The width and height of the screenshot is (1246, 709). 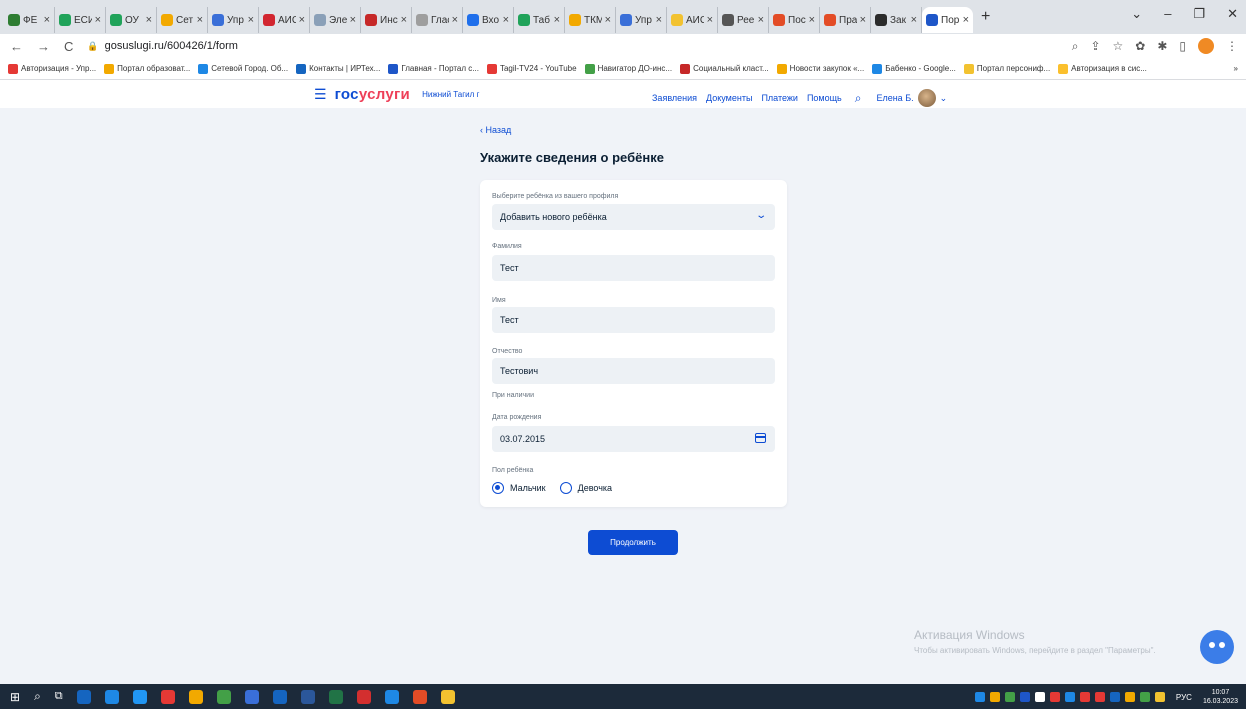 What do you see at coordinates (633, 320) in the screenshot?
I see `name-field: Тест` at bounding box center [633, 320].